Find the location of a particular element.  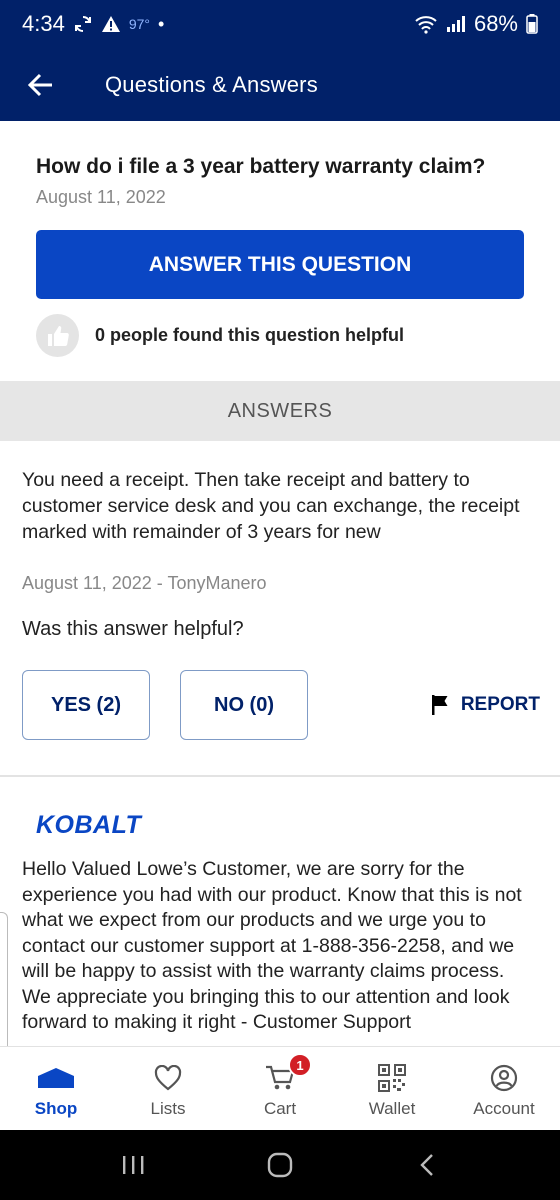

nav-item-shop: Shop is located at coordinates (56, 1088).